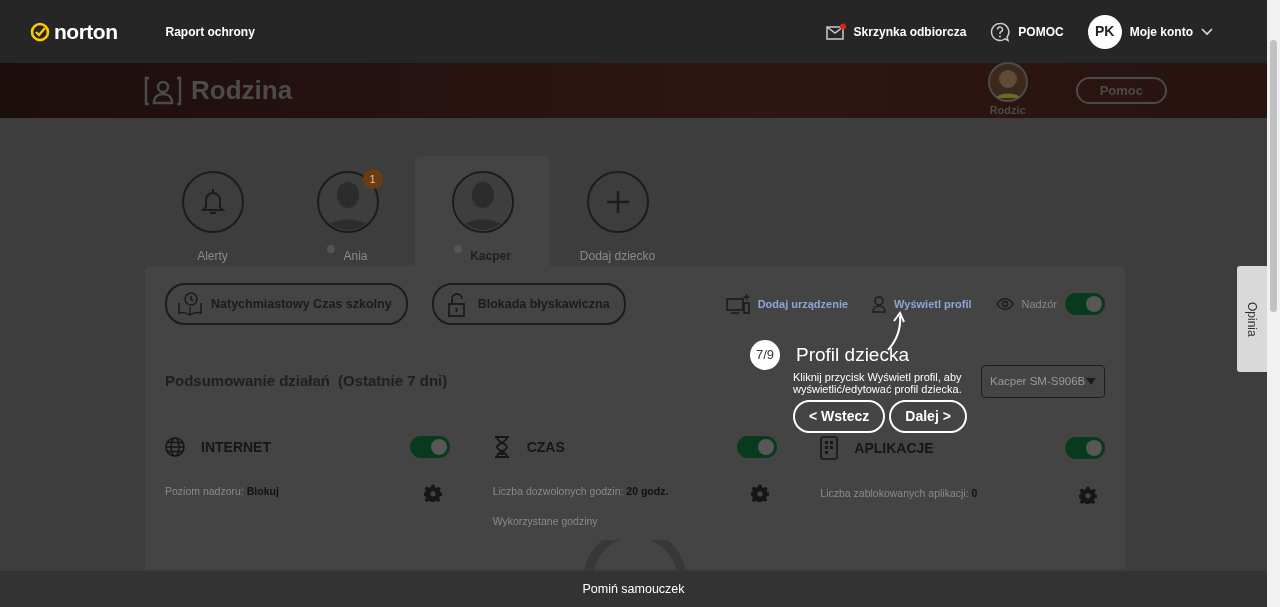  I want to click on text-link: Dodaj urządzenie, so click(803, 304).